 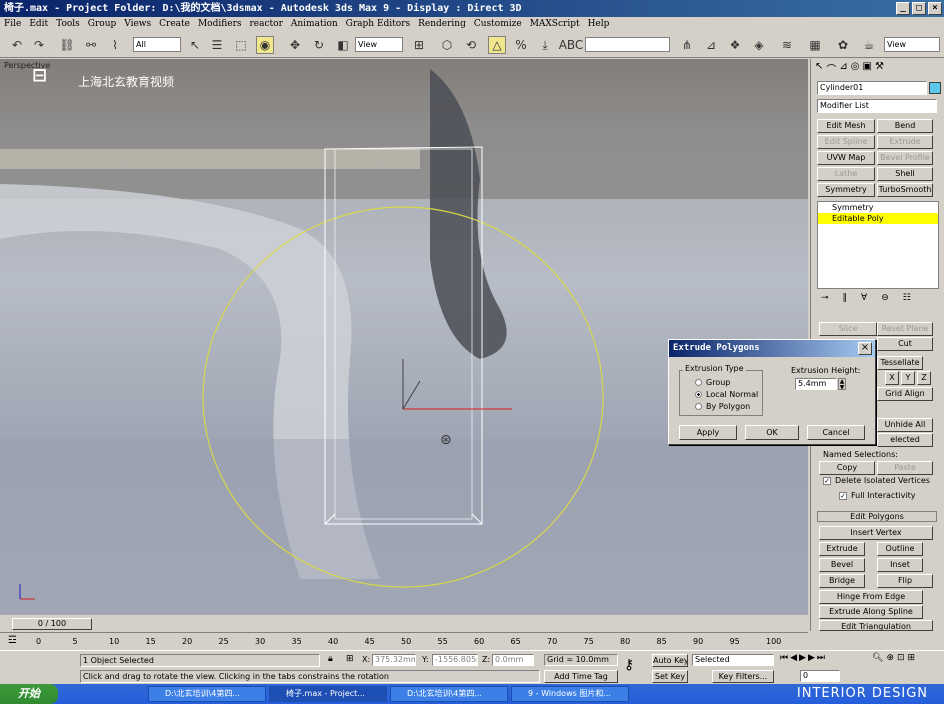 What do you see at coordinates (871, 612) in the screenshot?
I see `extrude-along-spline-button: Extrude Along Spline` at bounding box center [871, 612].